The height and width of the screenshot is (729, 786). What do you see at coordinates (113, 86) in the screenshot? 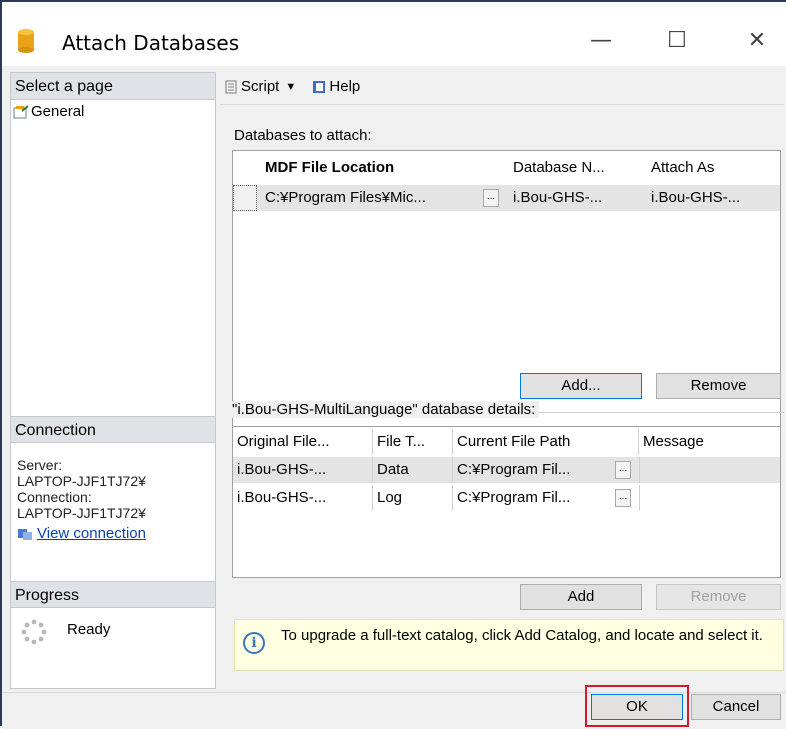
I see `select-page-header: Select a page` at bounding box center [113, 86].